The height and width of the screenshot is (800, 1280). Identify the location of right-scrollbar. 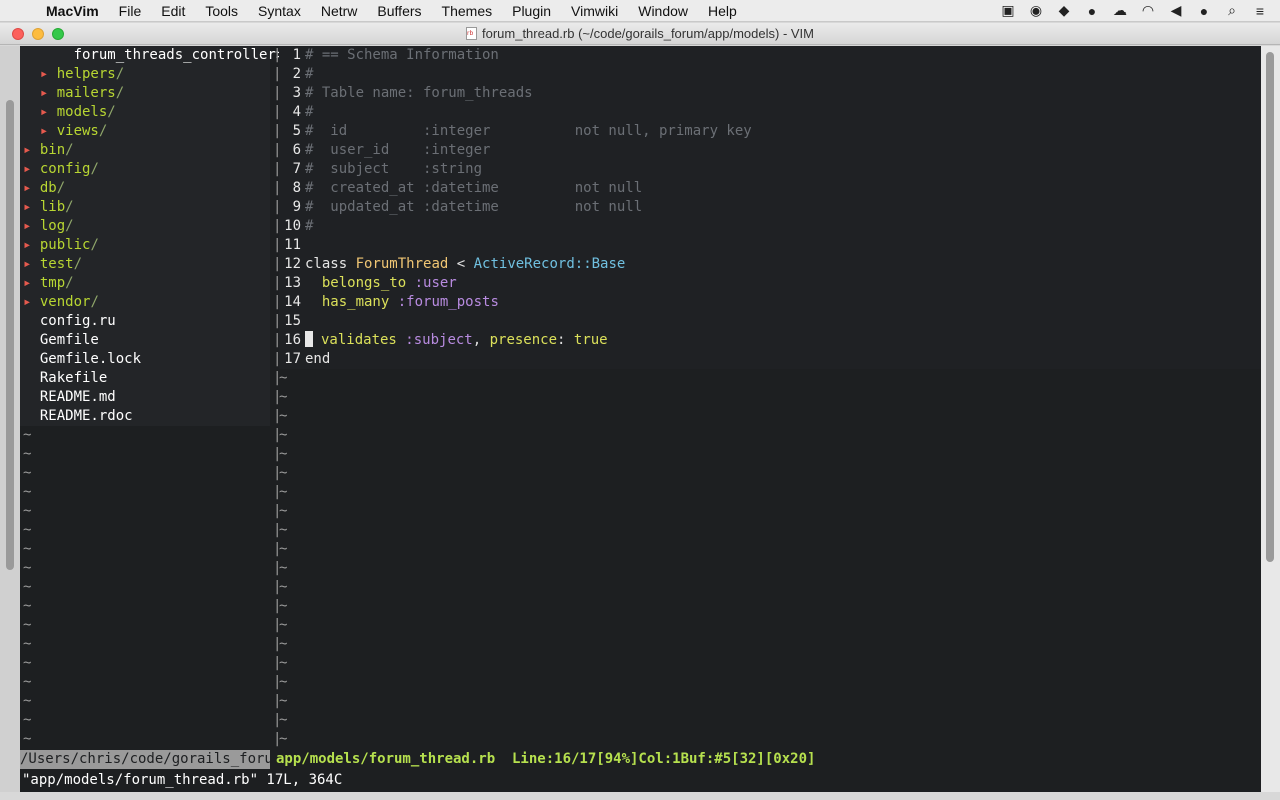
(1270, 307).